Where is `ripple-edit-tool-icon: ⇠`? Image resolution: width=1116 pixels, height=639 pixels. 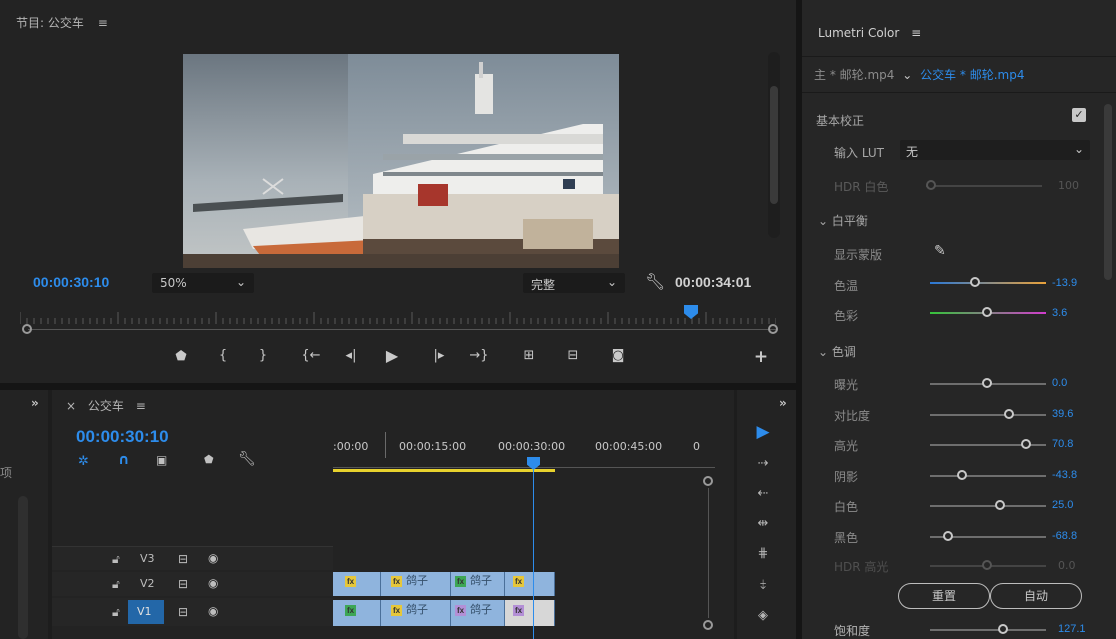
ripple-edit-tool-icon: ⇠ is located at coordinates (763, 493).